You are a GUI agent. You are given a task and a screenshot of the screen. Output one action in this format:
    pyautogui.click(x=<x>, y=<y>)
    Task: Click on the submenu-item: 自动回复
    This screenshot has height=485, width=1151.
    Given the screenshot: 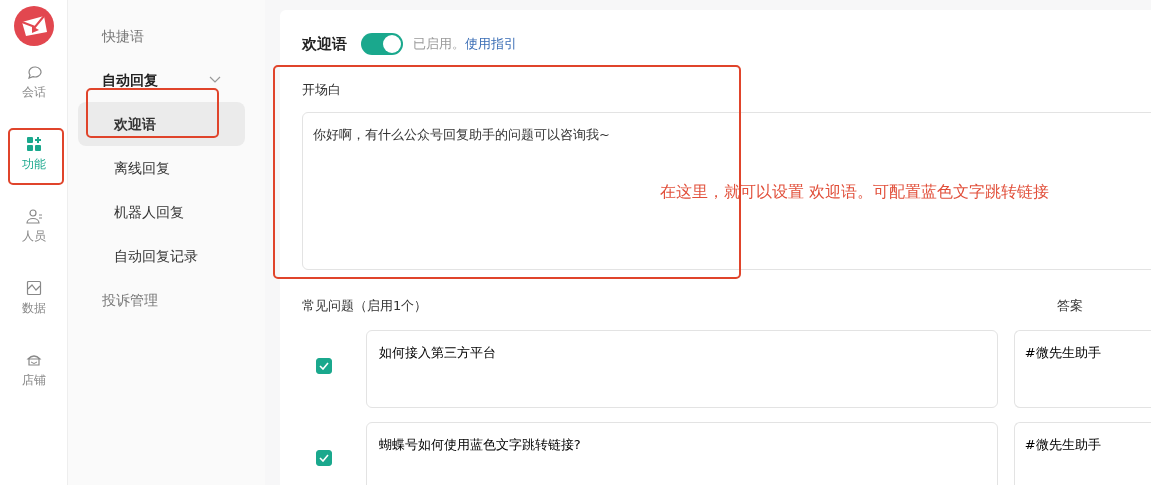 What is the action you would take?
    pyautogui.click(x=161, y=80)
    